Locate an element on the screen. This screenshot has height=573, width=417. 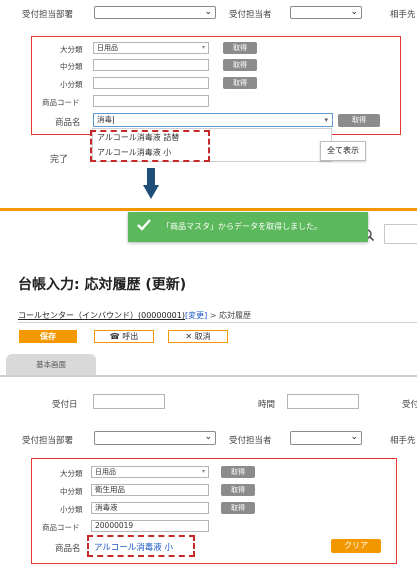
category-large-select: 日用品 ▾ is located at coordinates (151, 48).